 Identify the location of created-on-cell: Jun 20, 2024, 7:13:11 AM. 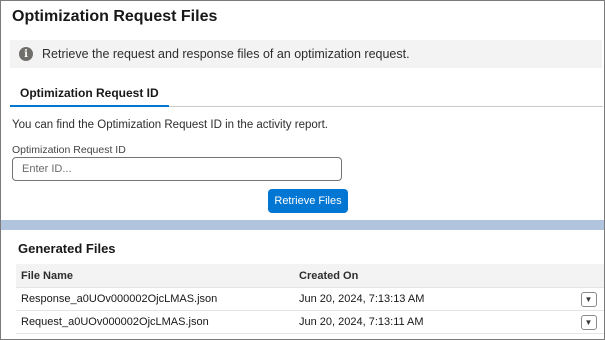
(361, 322).